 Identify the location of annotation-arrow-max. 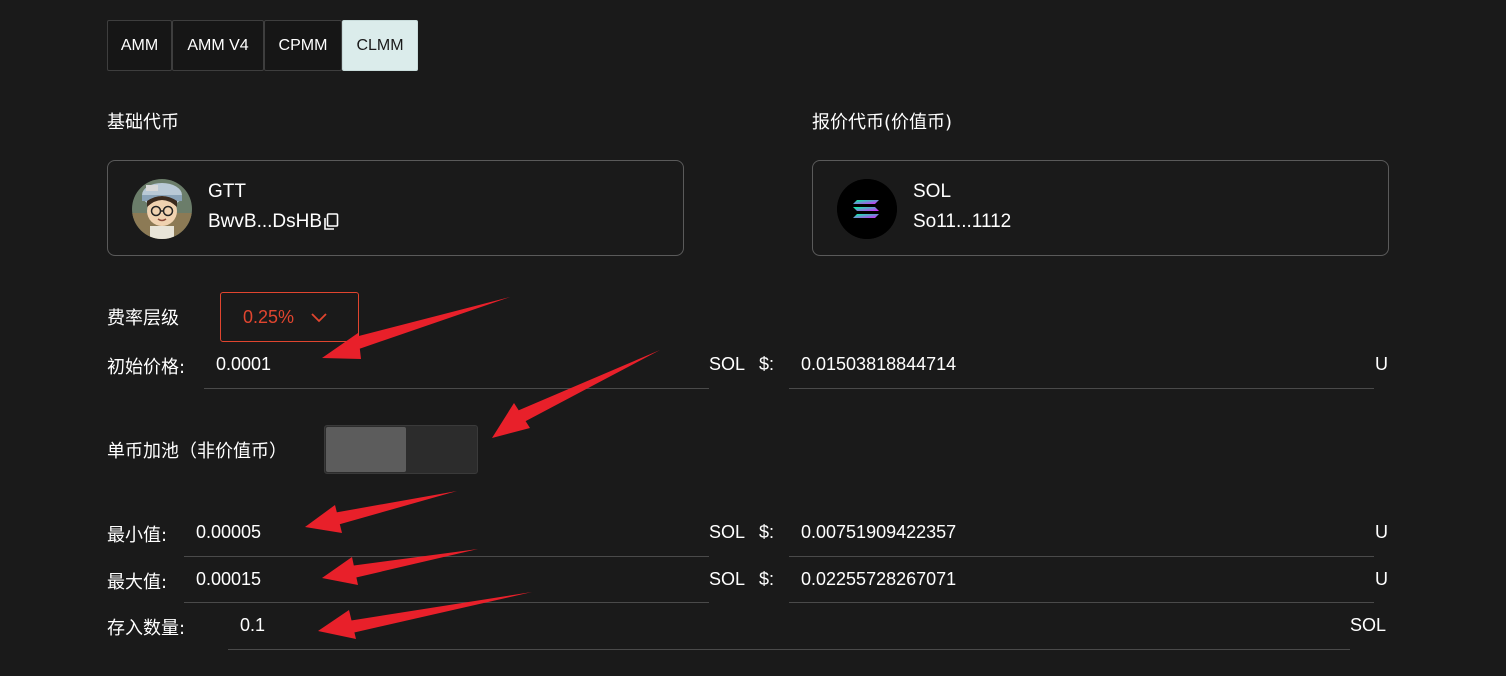
(400, 567).